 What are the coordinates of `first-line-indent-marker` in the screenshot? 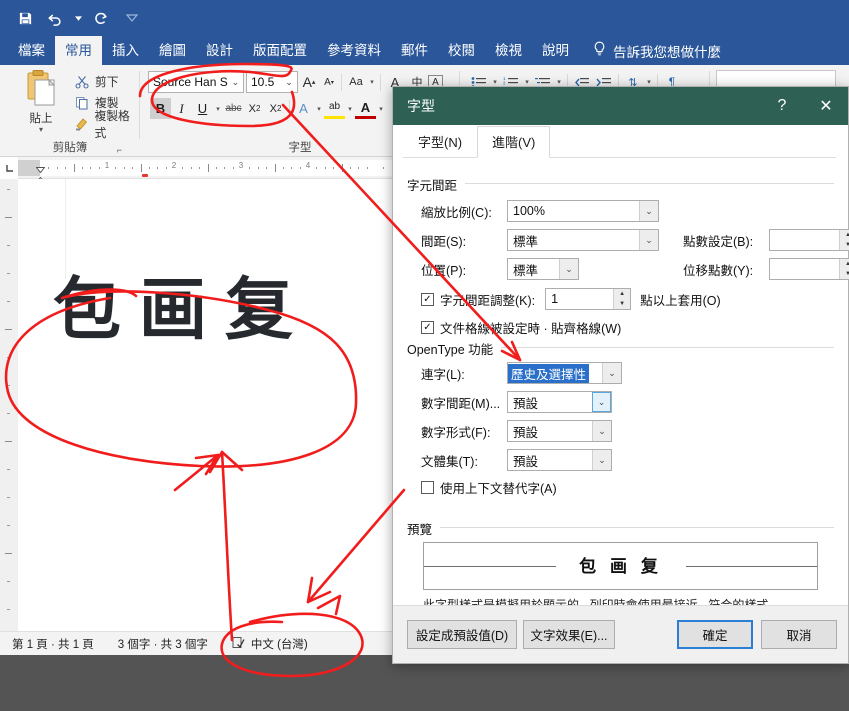 It's located at (40, 167).